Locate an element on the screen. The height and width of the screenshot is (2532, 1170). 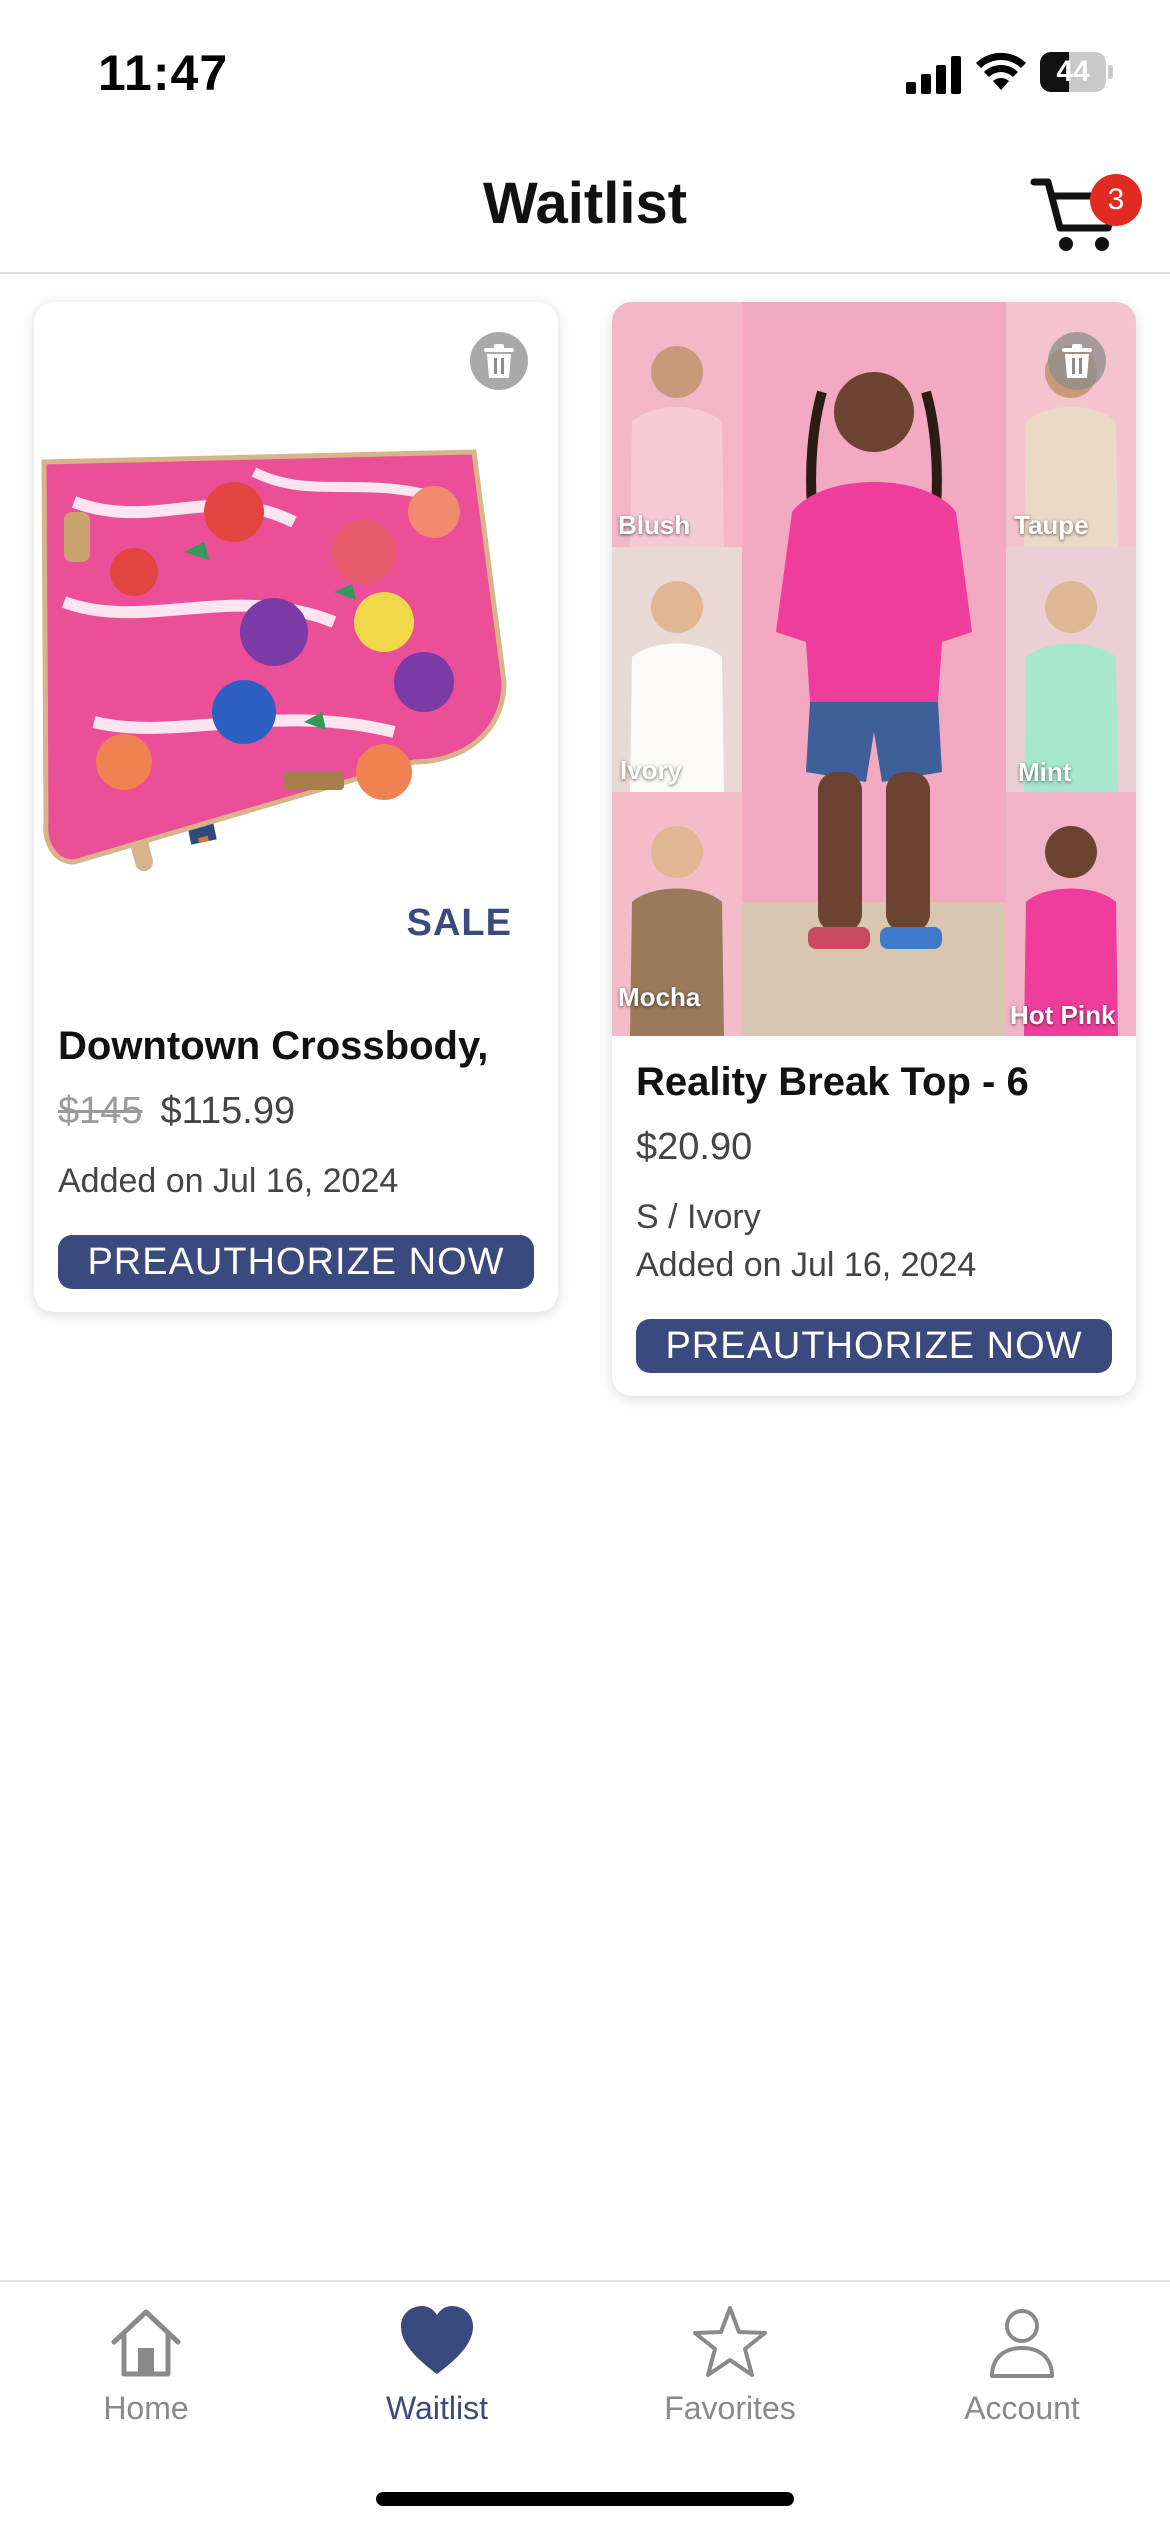
battery-icon: 44 is located at coordinates (1076, 72).